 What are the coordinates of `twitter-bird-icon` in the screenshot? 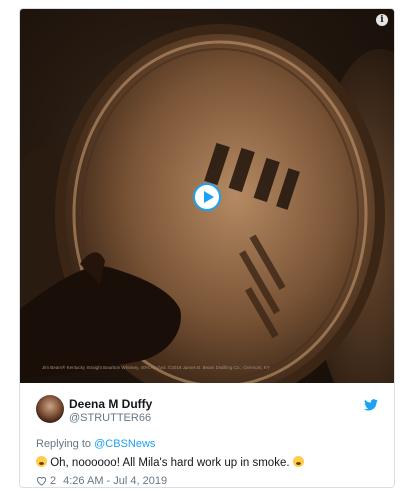 It's located at (371, 405).